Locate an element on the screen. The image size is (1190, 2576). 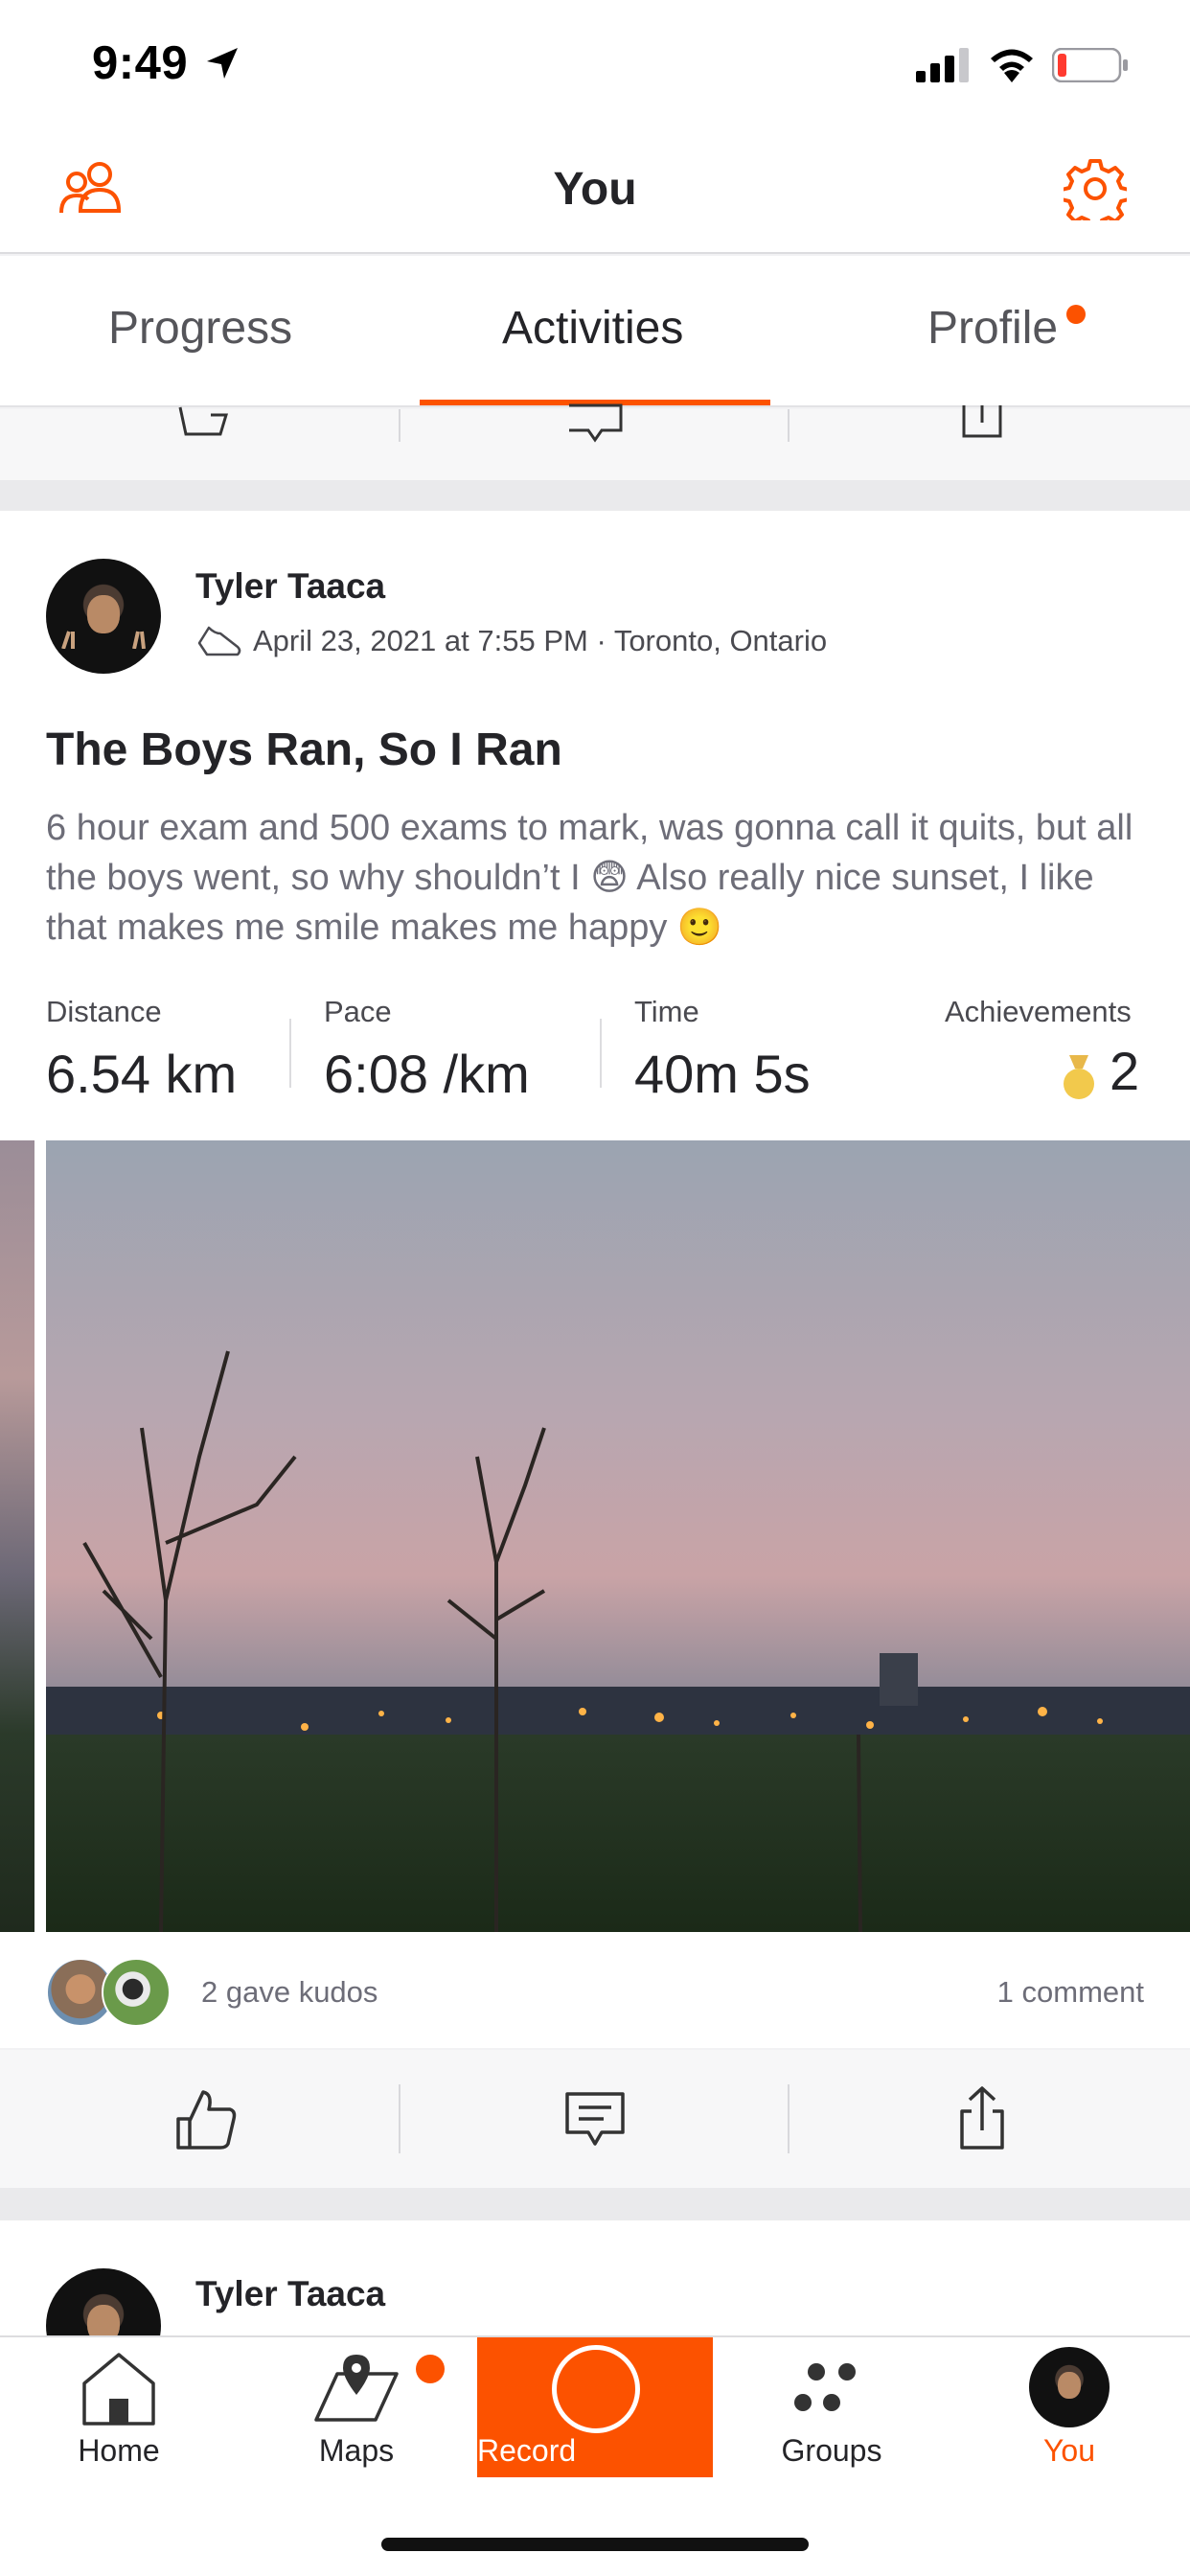
page-title: You is located at coordinates (595, 189).